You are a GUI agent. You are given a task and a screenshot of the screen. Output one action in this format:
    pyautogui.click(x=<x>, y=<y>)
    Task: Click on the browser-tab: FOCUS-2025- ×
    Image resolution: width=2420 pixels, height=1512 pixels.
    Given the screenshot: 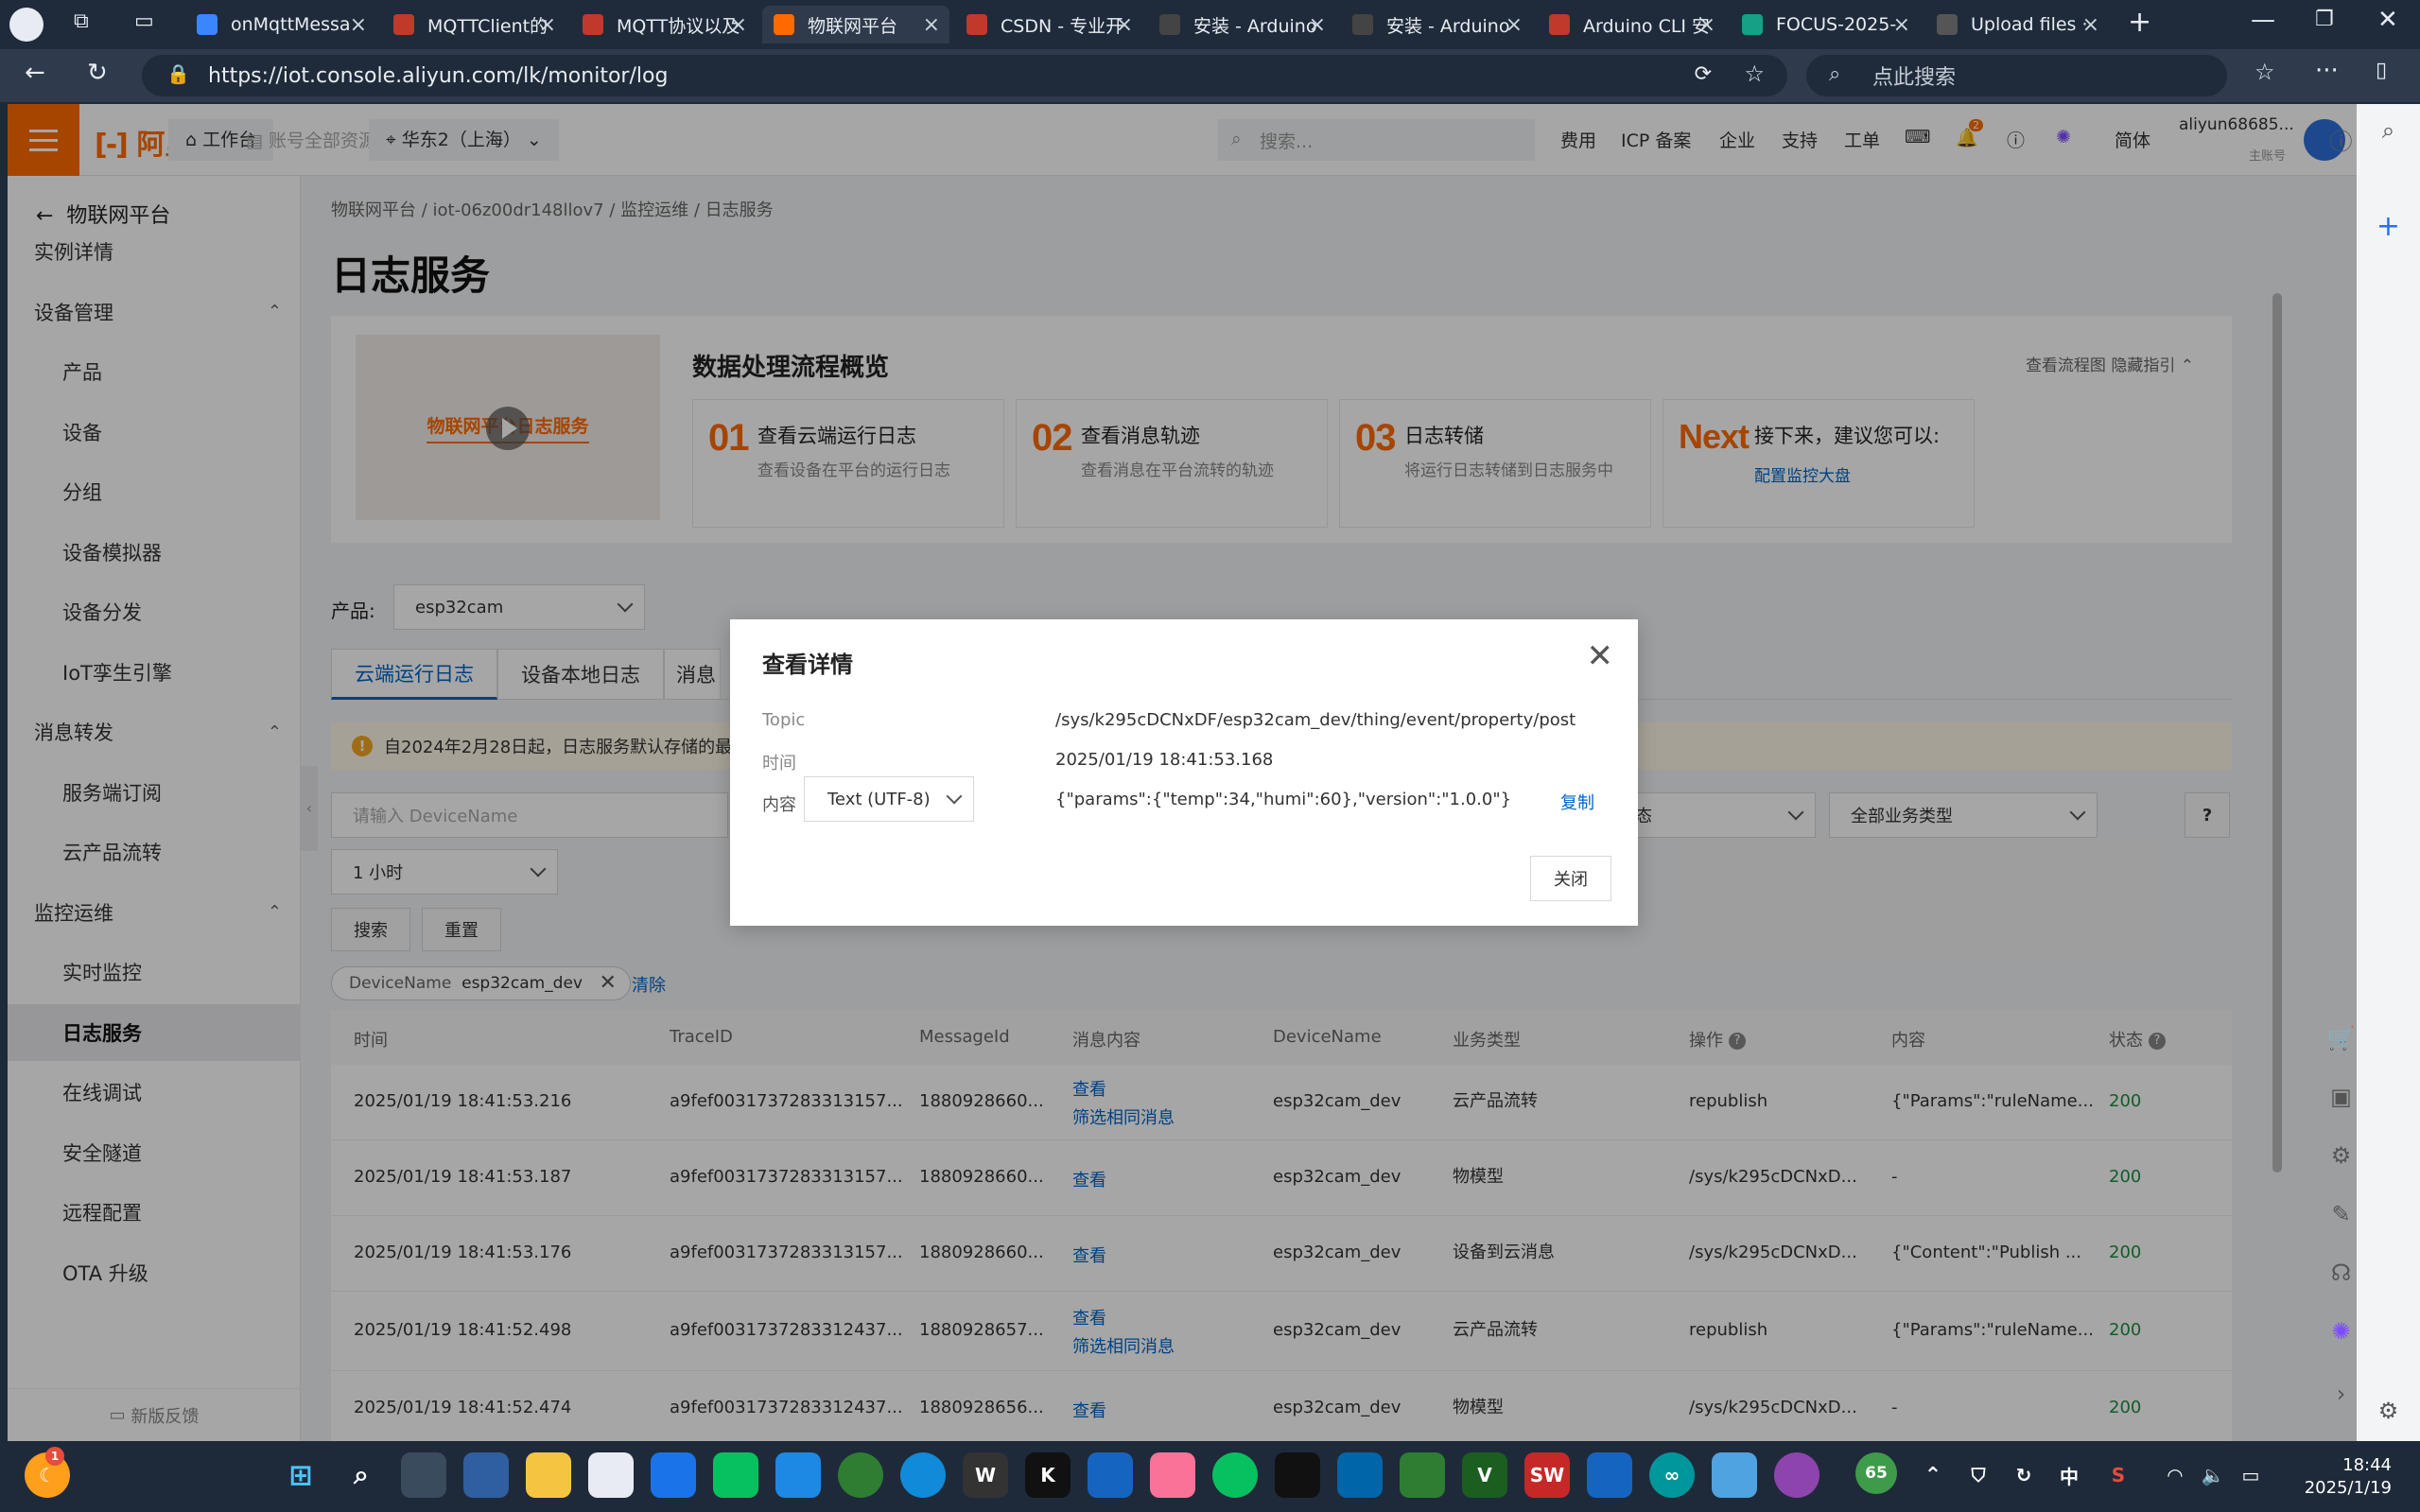 What is the action you would take?
    pyautogui.click(x=1826, y=24)
    